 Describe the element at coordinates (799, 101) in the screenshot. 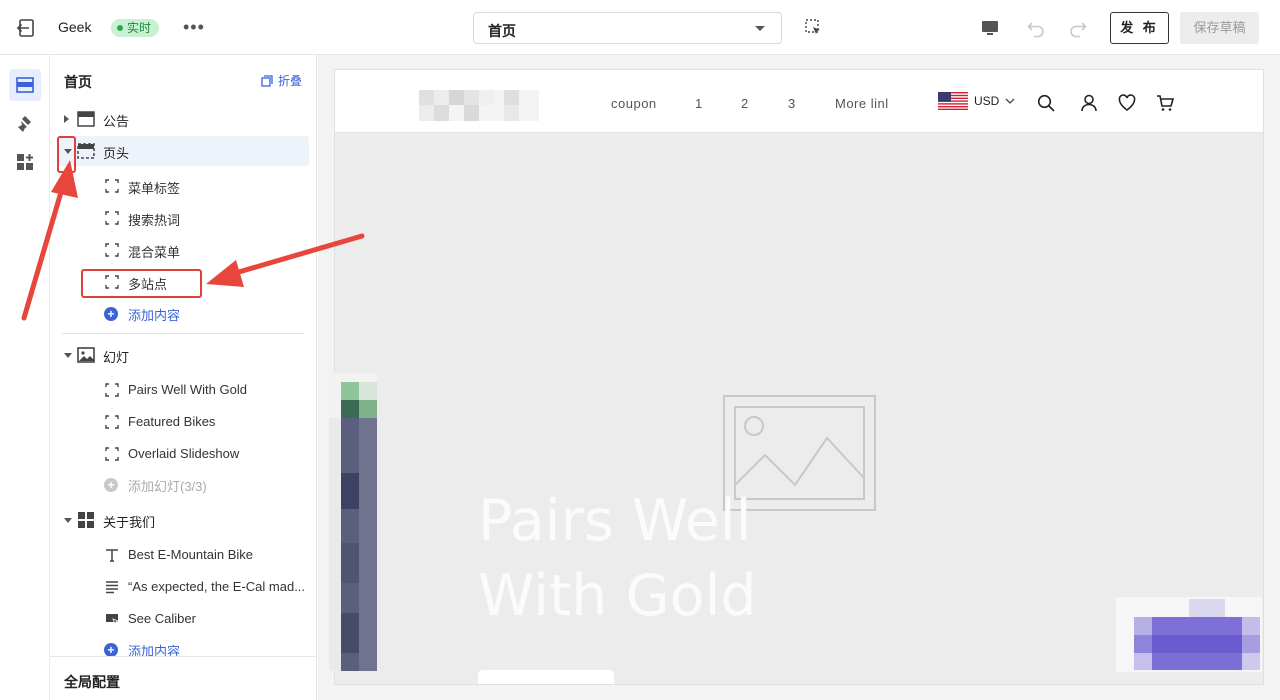

I see `preview-header: coupon 1 2 3 More linl USD` at that location.